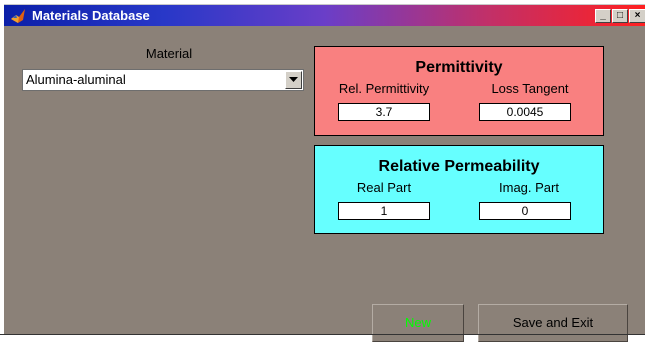 The image size is (645, 356). I want to click on chevron-down-icon, so click(293, 79).